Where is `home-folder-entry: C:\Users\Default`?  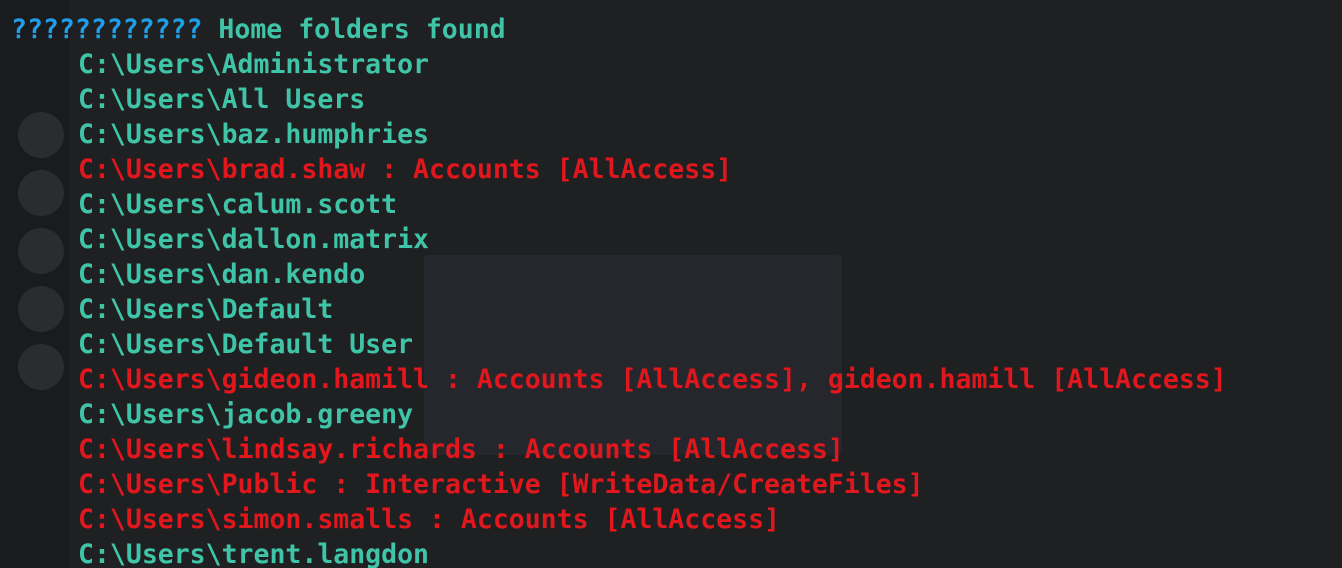 home-folder-entry: C:\Users\Default is located at coordinates (206, 309).